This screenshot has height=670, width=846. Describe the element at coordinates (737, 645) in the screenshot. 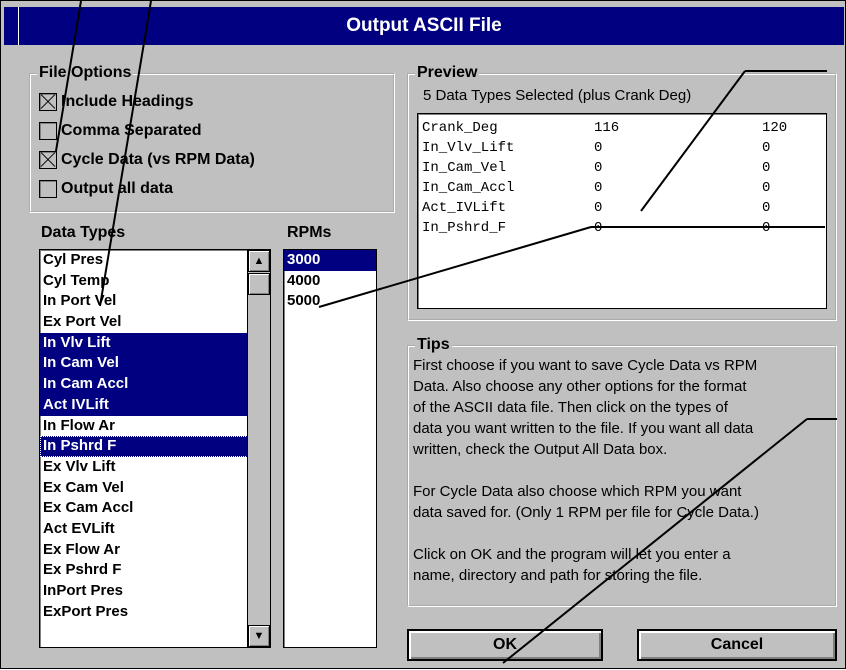

I see `cancel-button: Cancel` at that location.